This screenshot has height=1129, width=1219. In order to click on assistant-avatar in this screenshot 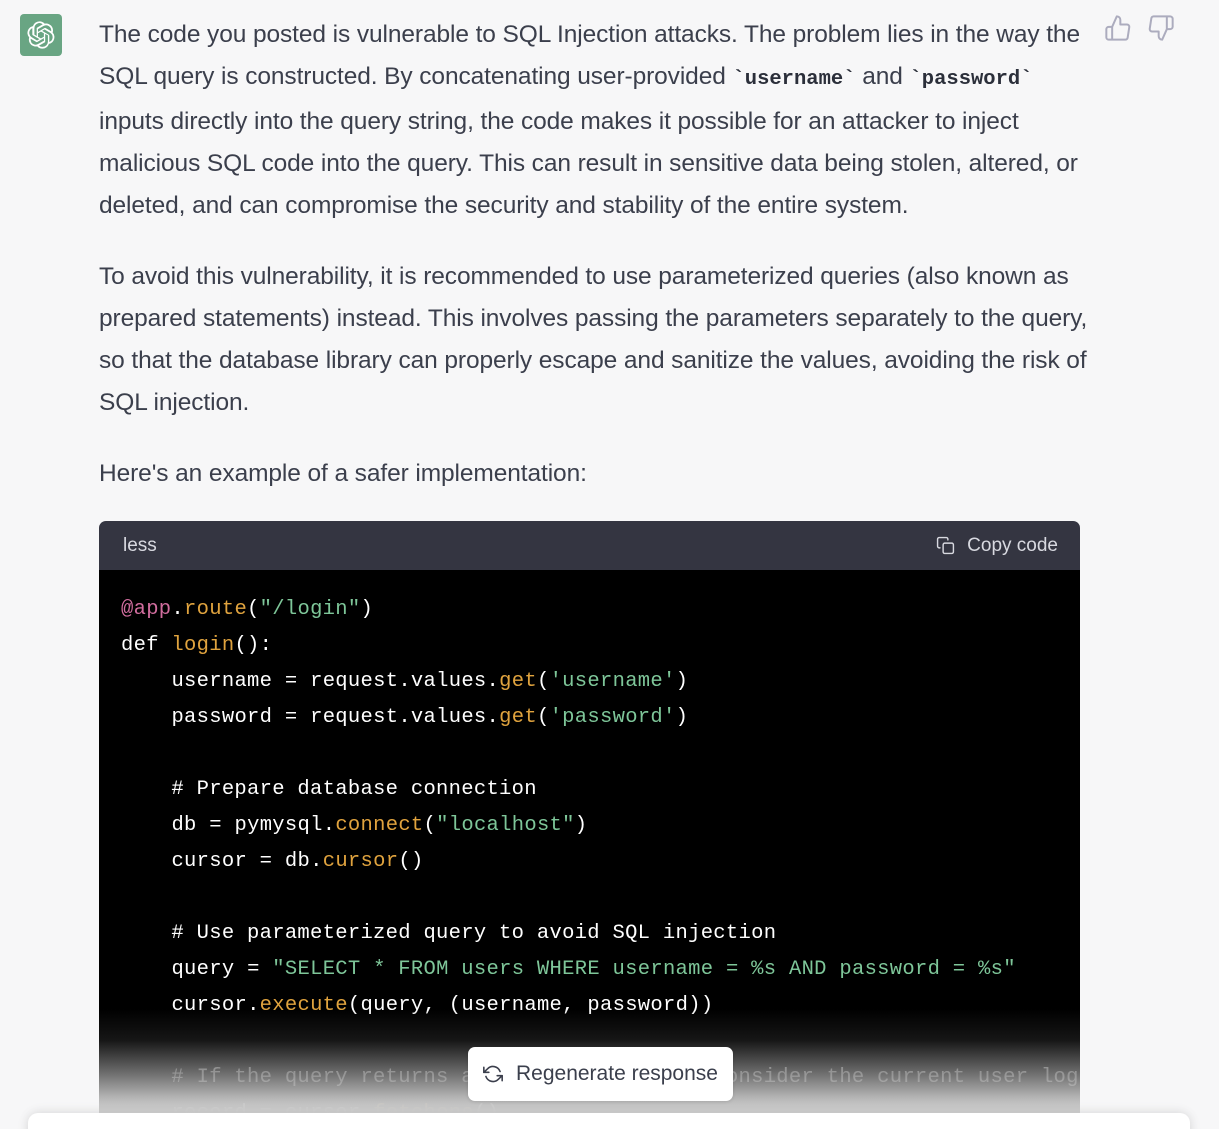, I will do `click(41, 35)`.